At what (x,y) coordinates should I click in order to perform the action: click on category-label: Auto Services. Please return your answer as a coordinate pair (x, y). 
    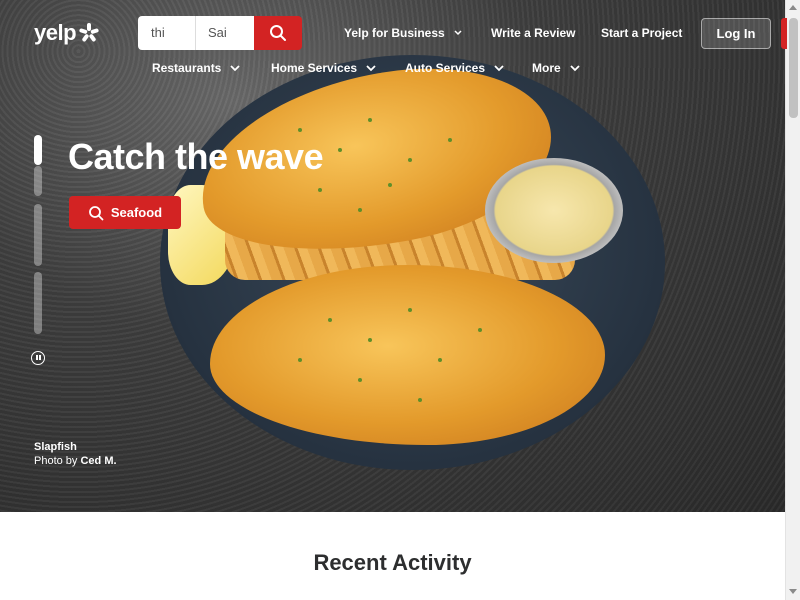
    Looking at the image, I should click on (445, 68).